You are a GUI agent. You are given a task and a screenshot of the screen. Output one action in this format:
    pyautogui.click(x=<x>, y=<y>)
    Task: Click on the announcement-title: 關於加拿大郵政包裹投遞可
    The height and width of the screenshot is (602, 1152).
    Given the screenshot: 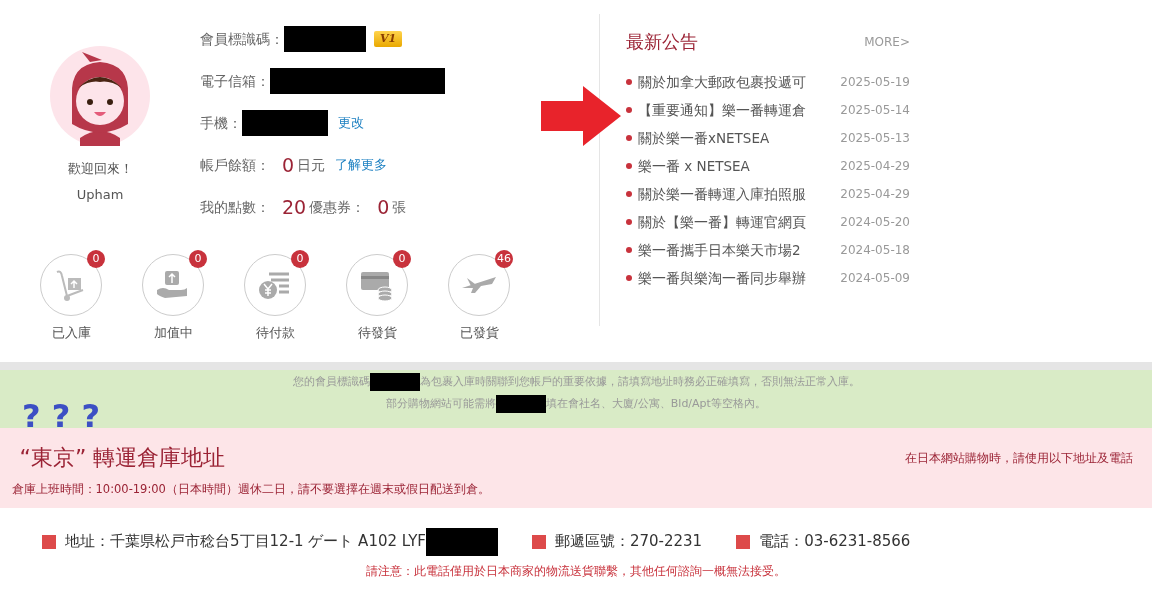 What is the action you would take?
    pyautogui.click(x=722, y=82)
    